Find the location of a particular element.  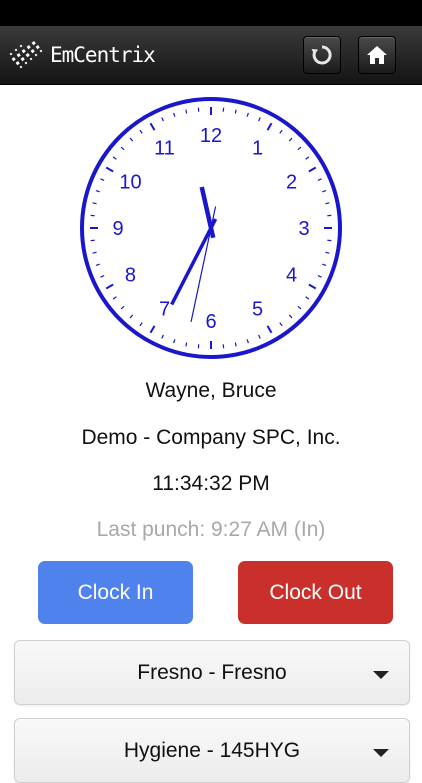

last-punch-text: Last punch: 9:27 AM (In) is located at coordinates (211, 530).